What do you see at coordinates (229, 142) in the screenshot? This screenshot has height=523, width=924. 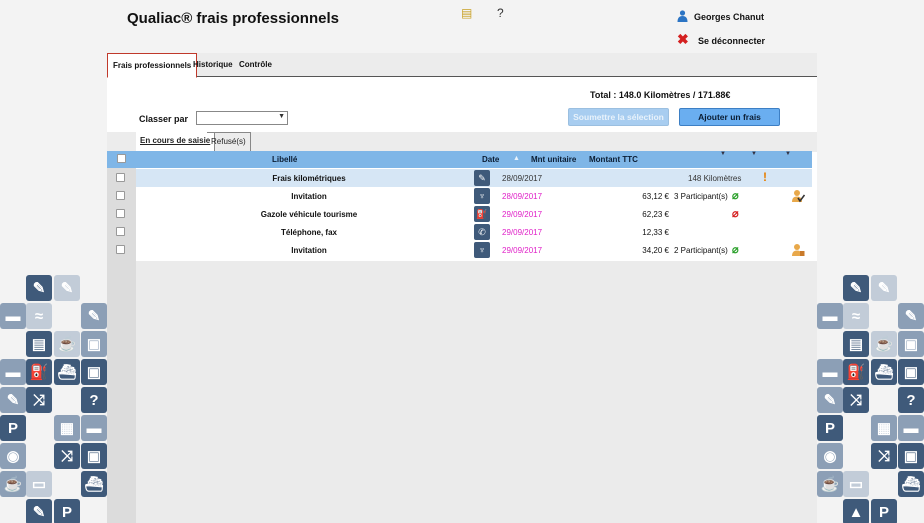 I see `subtab-refuses: Refusé(s)` at bounding box center [229, 142].